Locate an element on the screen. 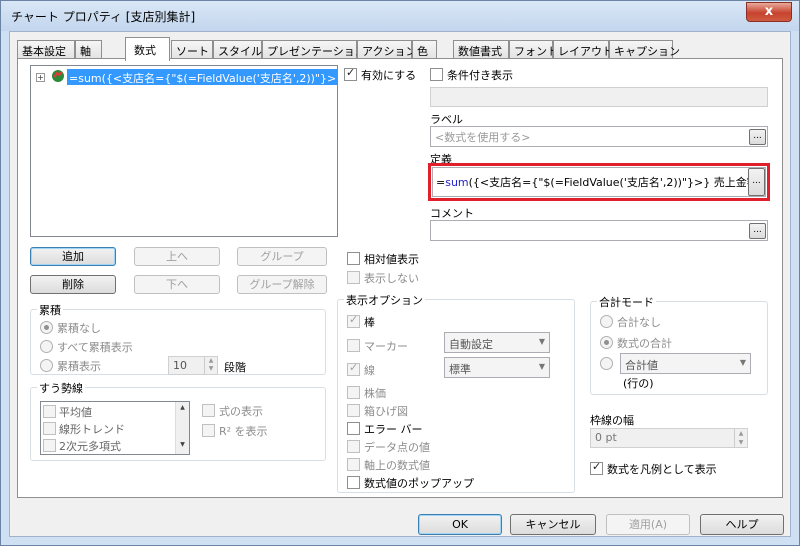 The image size is (800, 546). group-button: グループ is located at coordinates (282, 256).